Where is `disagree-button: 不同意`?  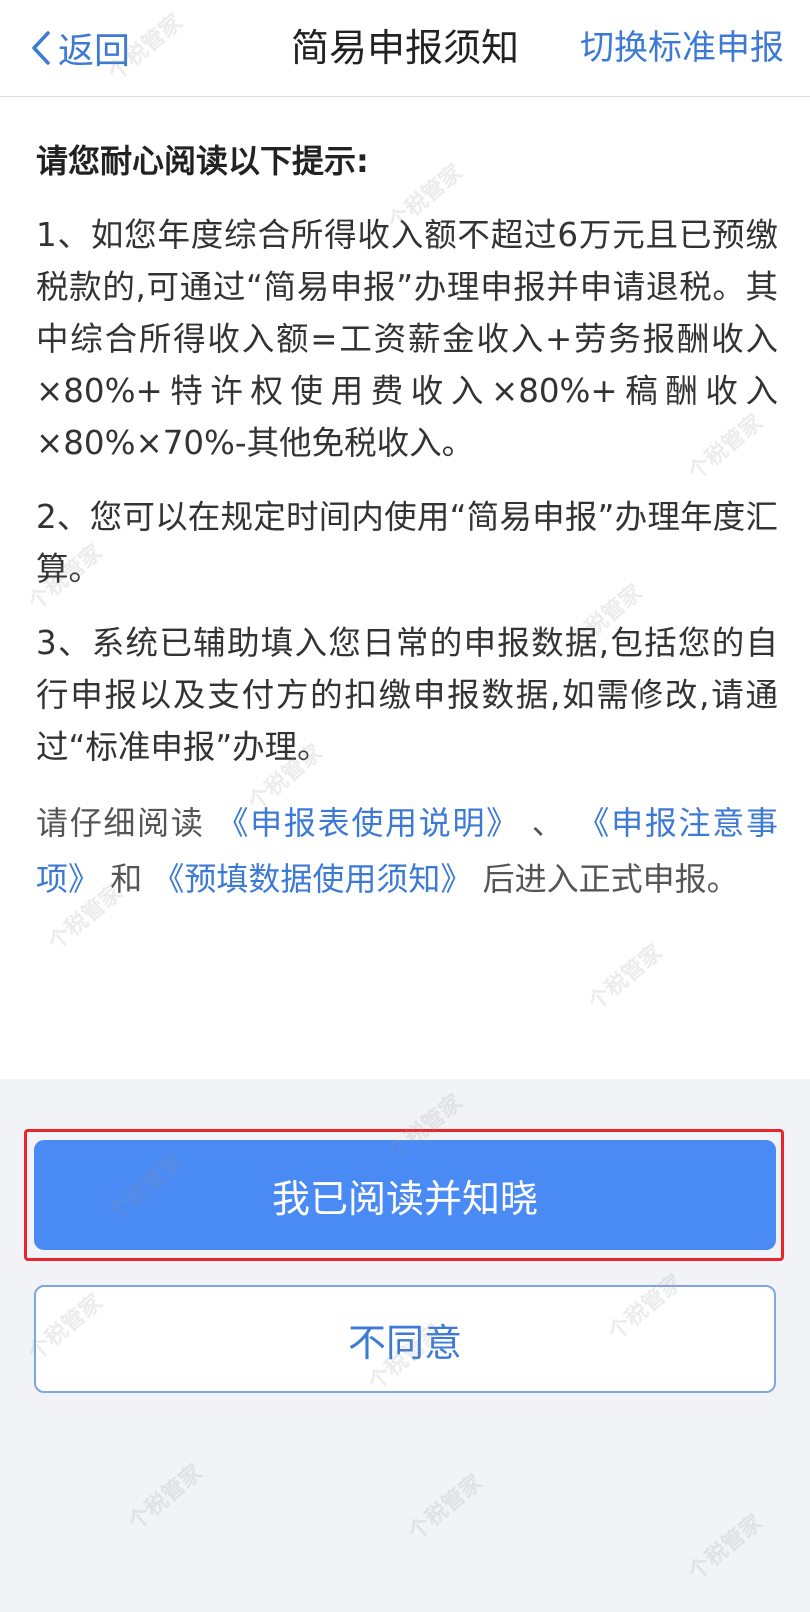 disagree-button: 不同意 is located at coordinates (405, 1339).